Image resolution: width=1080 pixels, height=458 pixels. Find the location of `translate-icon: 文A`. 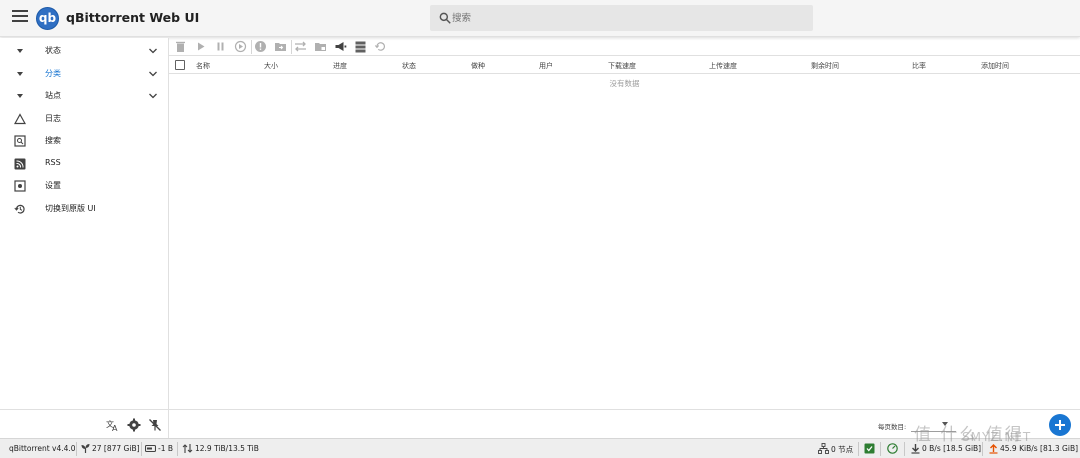

translate-icon: 文A is located at coordinates (113, 425).